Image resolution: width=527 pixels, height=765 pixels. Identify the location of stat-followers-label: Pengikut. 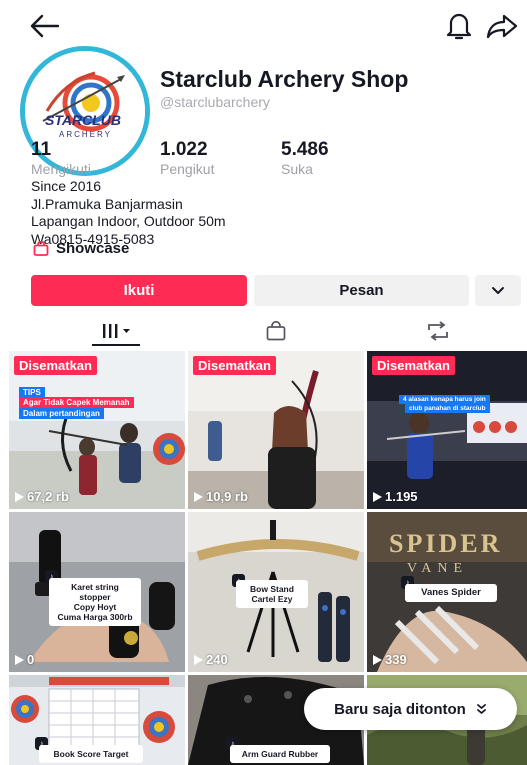
(187, 169).